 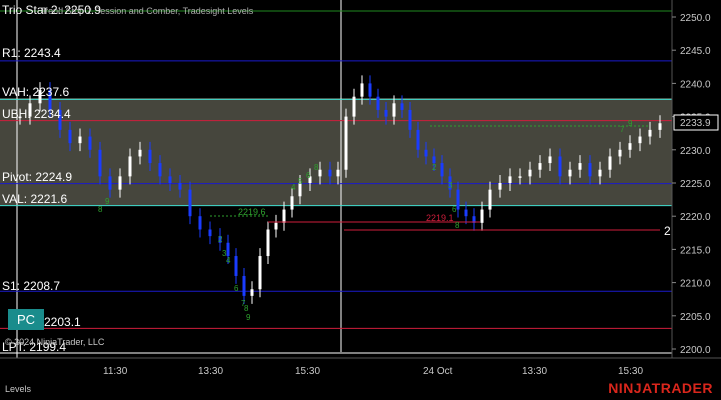 What do you see at coordinates (660, 388) in the screenshot?
I see `ninjatrader-logo: NINJATRADER` at bounding box center [660, 388].